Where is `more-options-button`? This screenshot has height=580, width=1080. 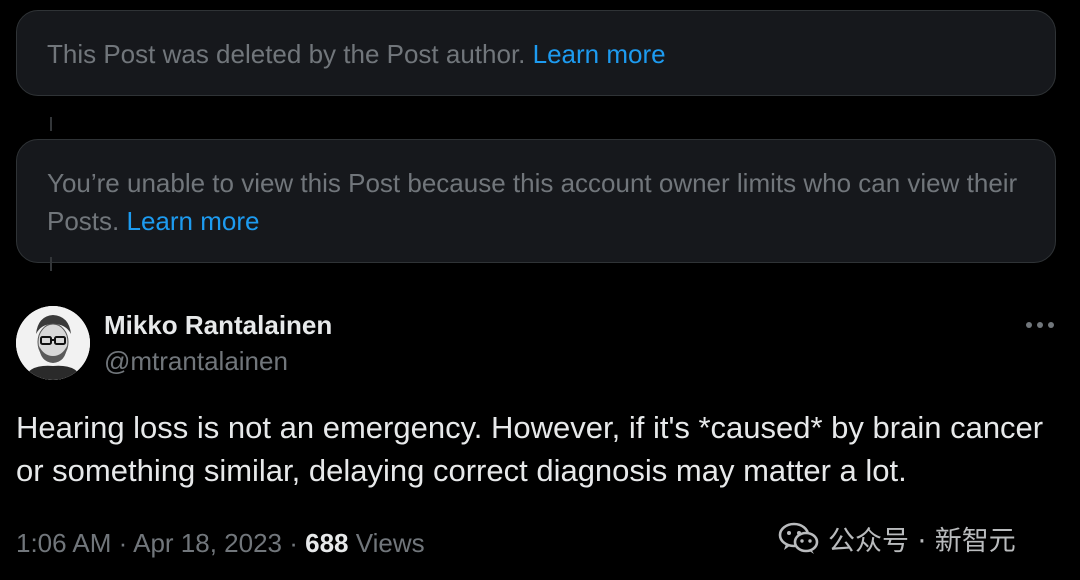 more-options-button is located at coordinates (1040, 325).